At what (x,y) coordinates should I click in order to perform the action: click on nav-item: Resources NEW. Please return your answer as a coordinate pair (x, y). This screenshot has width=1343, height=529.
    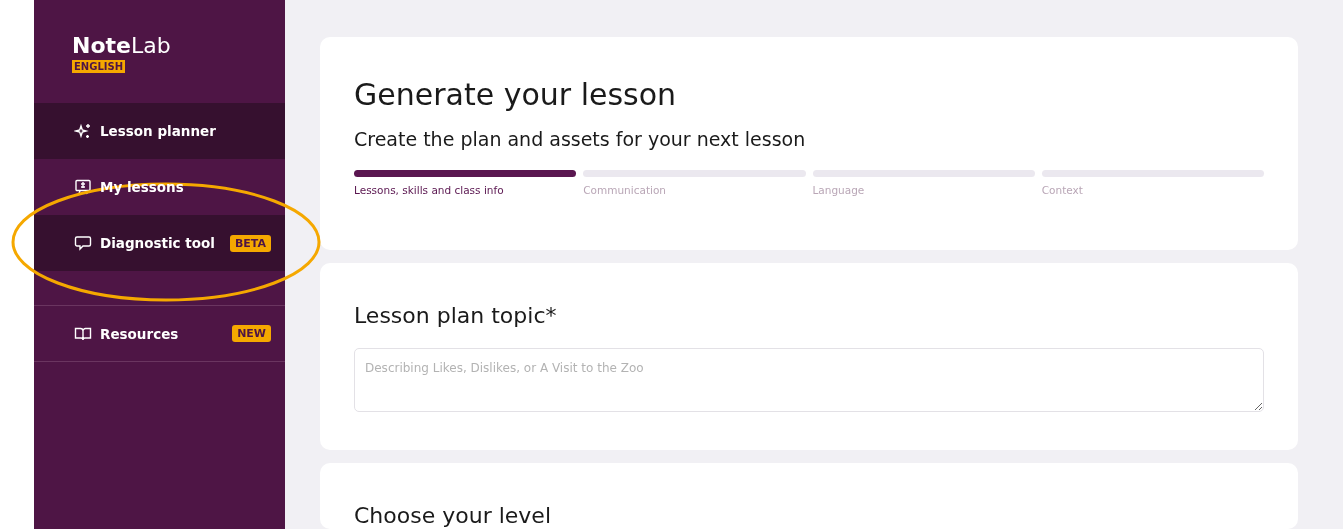
    Looking at the image, I should click on (159, 334).